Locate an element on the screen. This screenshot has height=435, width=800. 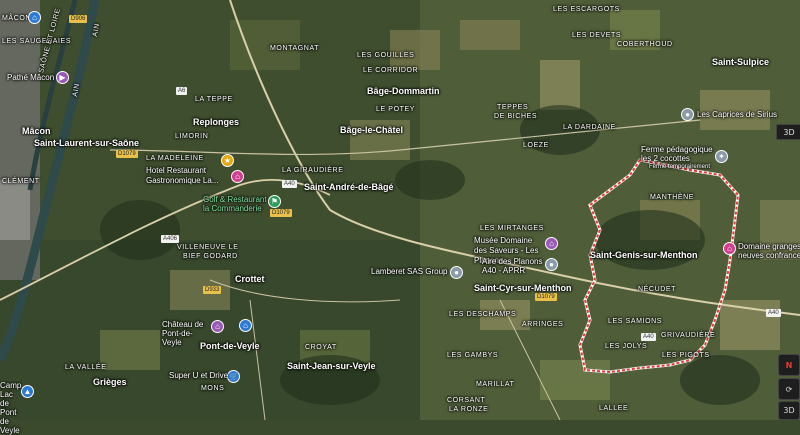
locality-label: ARRINGES is located at coordinates (543, 324).